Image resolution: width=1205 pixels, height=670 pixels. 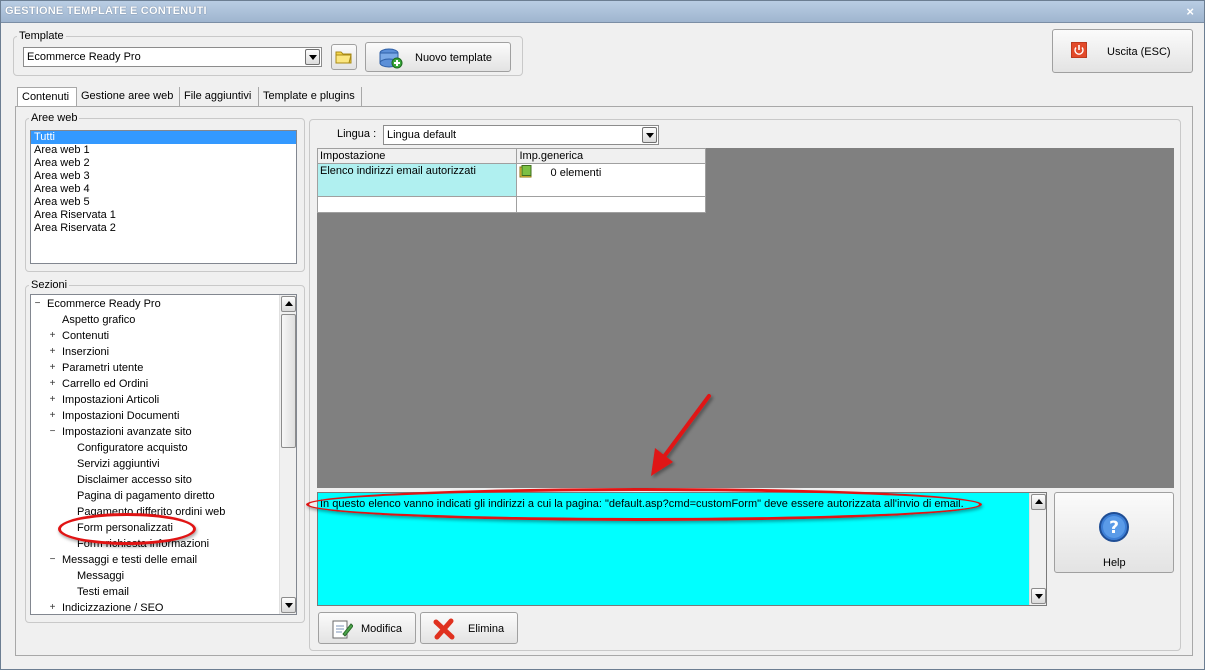 I want to click on setting-value: 0 elementi, so click(x=576, y=173).